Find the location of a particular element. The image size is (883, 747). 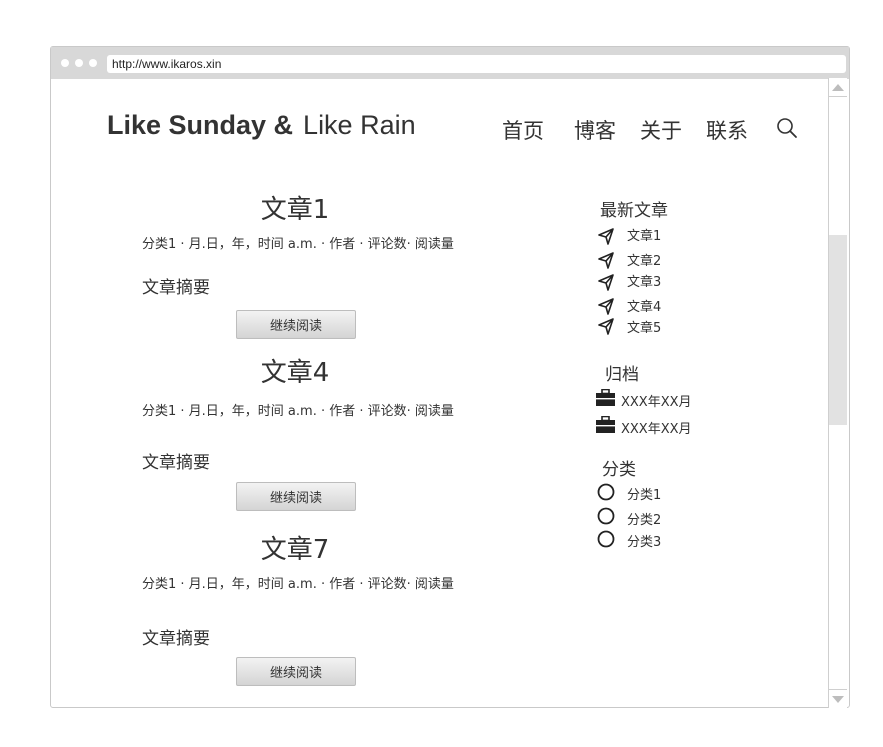

search-icon is located at coordinates (787, 128).